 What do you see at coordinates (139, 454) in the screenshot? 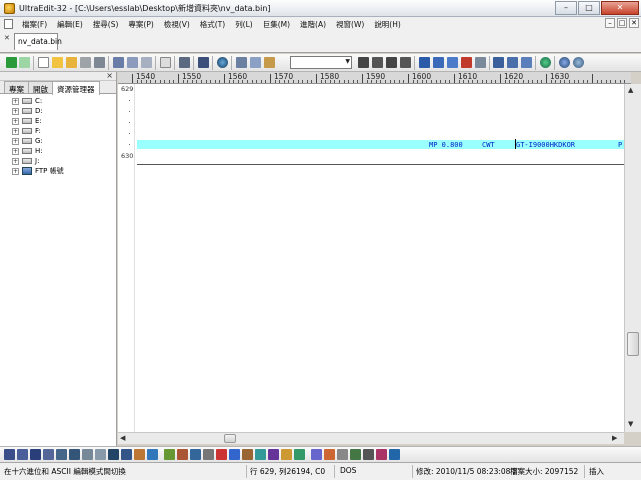
I see `image-icon` at bounding box center [139, 454].